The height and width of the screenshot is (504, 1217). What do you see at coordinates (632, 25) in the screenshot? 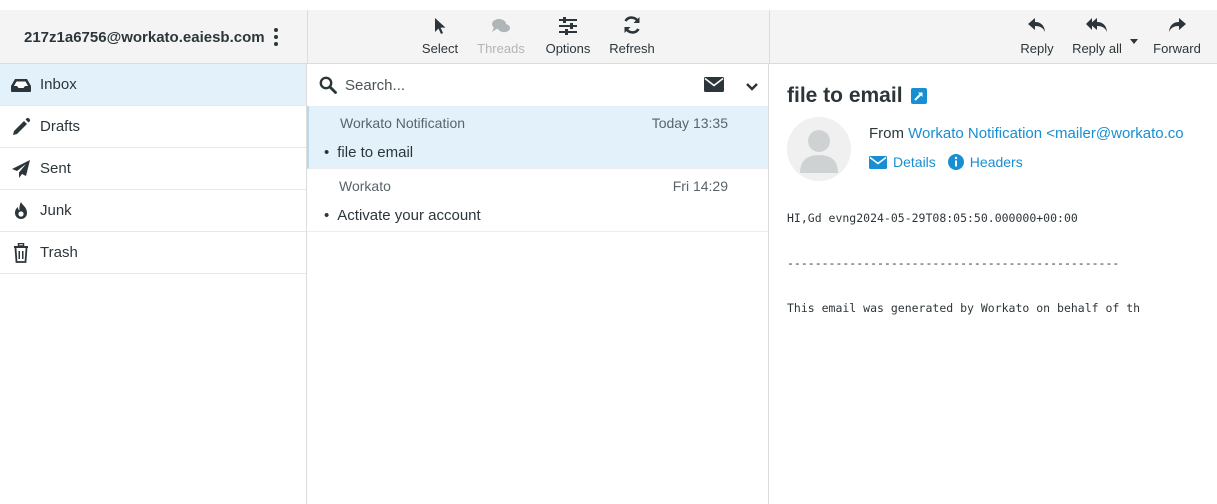
I see `refresh-icon` at bounding box center [632, 25].